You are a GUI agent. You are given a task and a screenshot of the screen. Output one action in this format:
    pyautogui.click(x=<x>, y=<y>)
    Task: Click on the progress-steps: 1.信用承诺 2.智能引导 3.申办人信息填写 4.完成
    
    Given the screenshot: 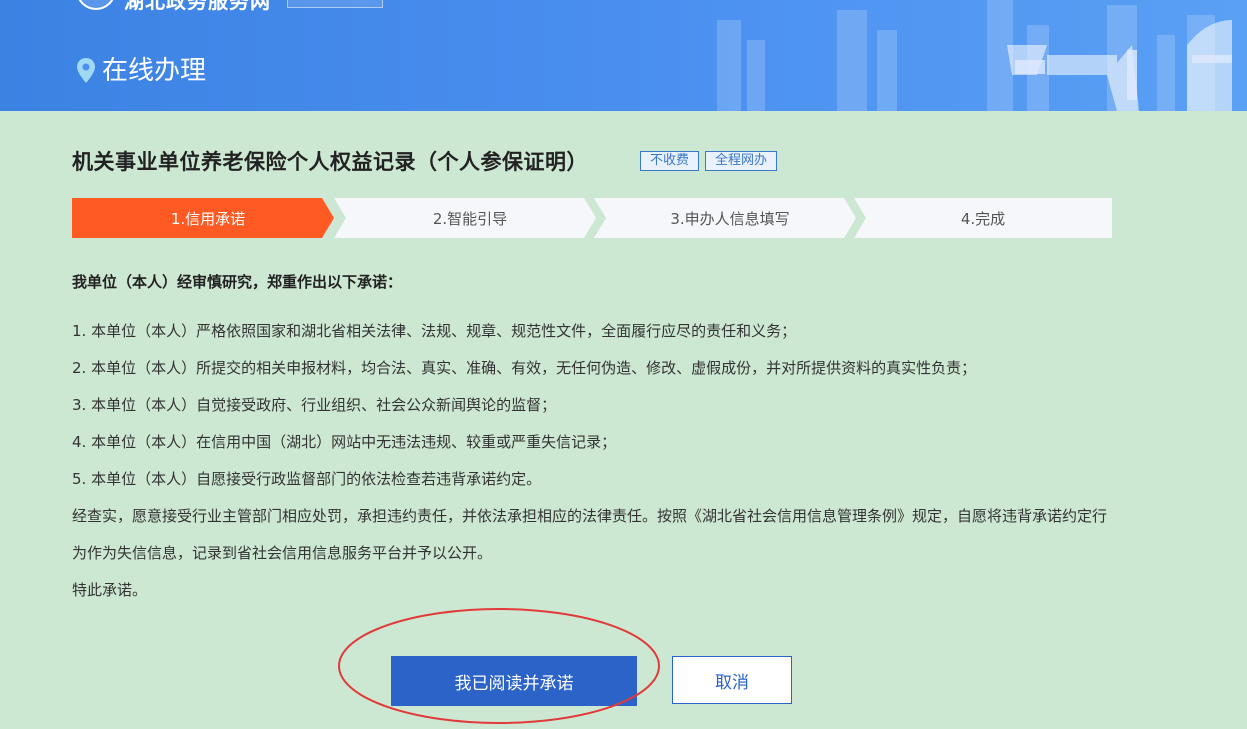 What is the action you would take?
    pyautogui.click(x=592, y=218)
    